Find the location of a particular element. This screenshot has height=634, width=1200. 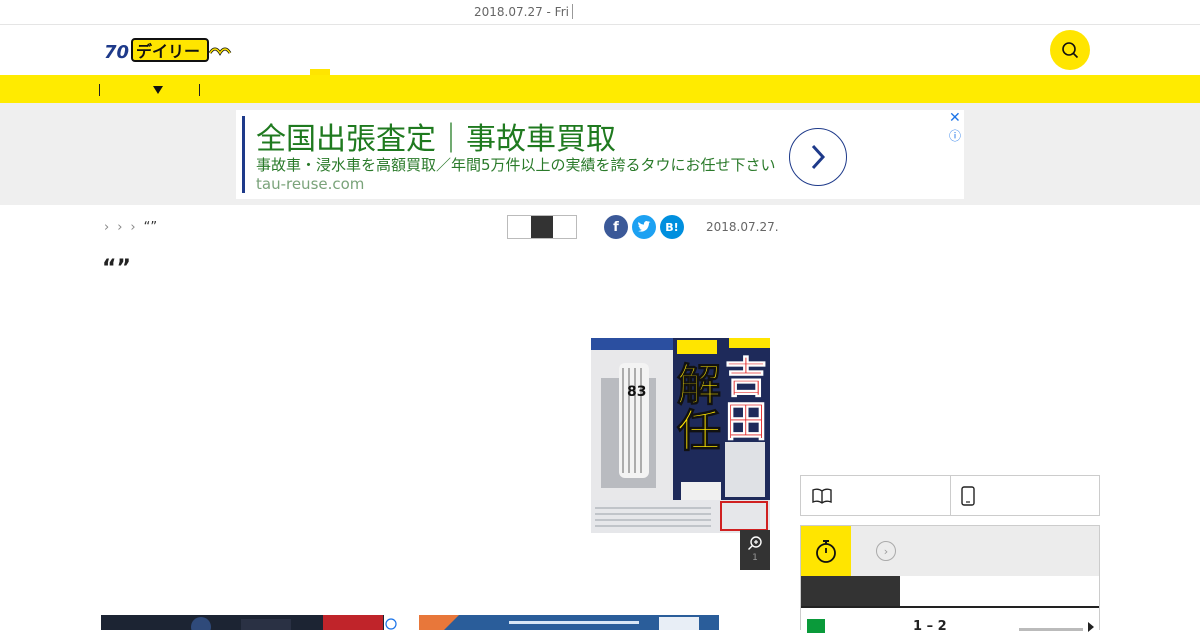

svg-text: 解 is located at coordinates (699, 385).